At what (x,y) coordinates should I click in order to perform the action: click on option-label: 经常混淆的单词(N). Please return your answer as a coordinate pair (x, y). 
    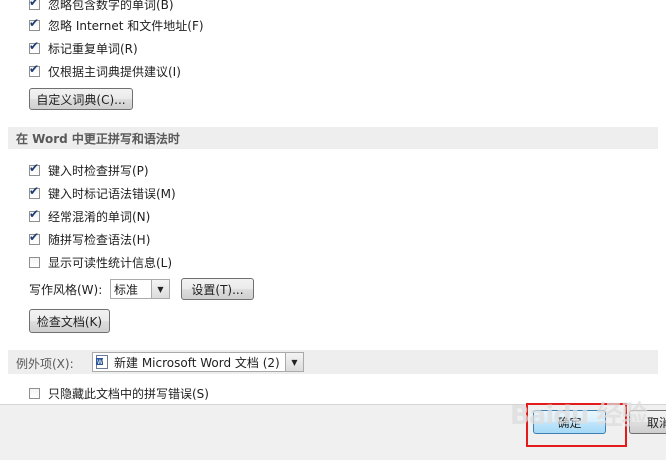
    Looking at the image, I should click on (99, 216).